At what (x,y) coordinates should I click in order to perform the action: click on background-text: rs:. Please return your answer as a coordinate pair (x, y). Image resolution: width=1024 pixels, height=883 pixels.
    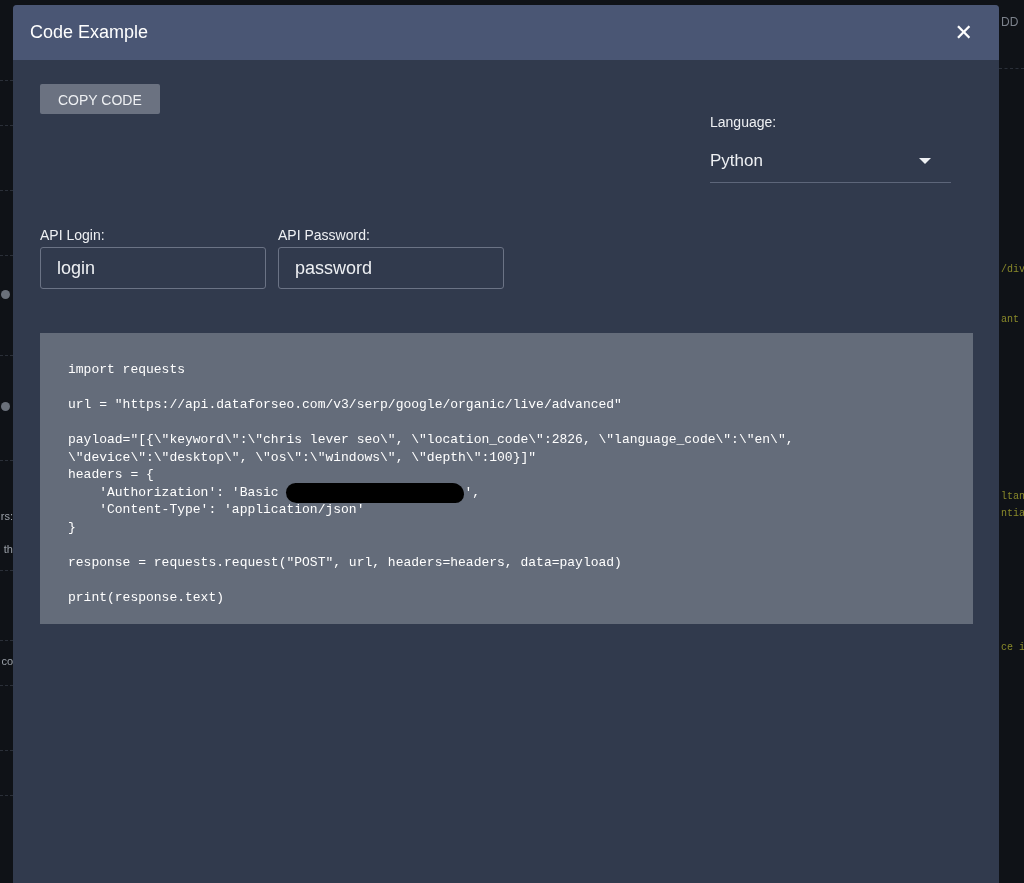
    Looking at the image, I should click on (6, 516).